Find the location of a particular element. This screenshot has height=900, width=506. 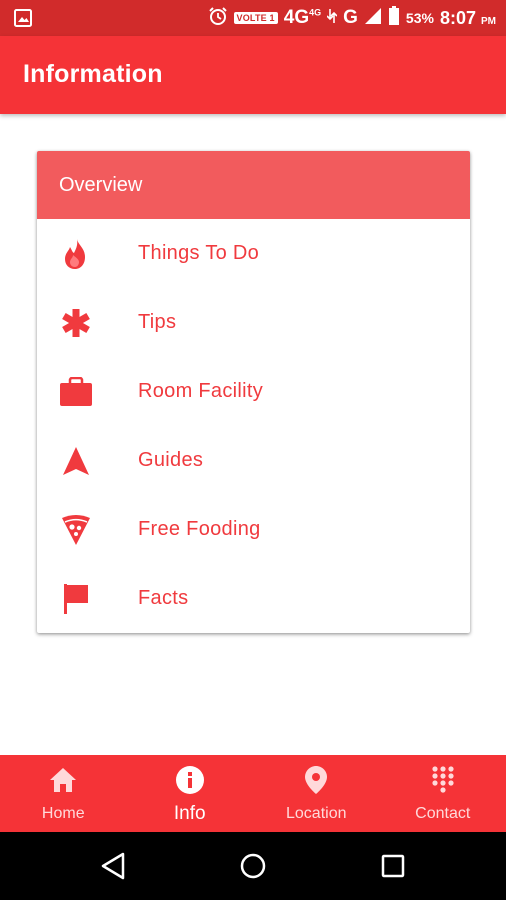

network-4g-label: 4G4G is located at coordinates (302, 17).